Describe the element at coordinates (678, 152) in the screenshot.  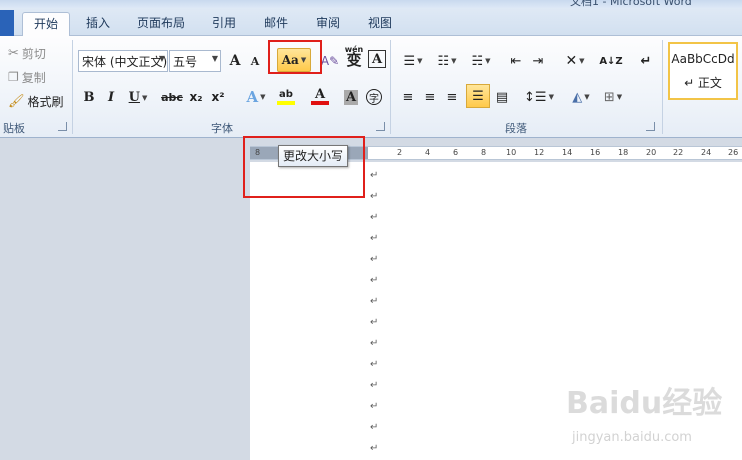
I see `ruler-tick: 22` at that location.